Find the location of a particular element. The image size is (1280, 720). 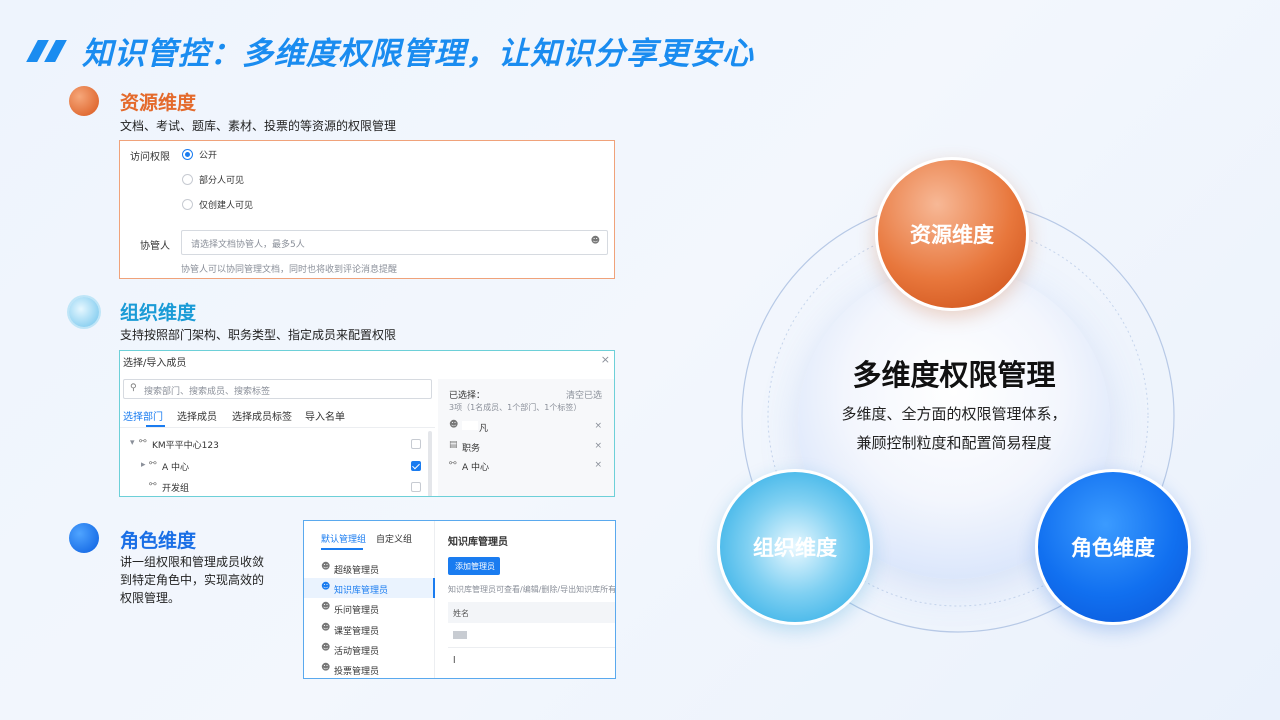

node-role: 角色维度 is located at coordinates (1113, 547).